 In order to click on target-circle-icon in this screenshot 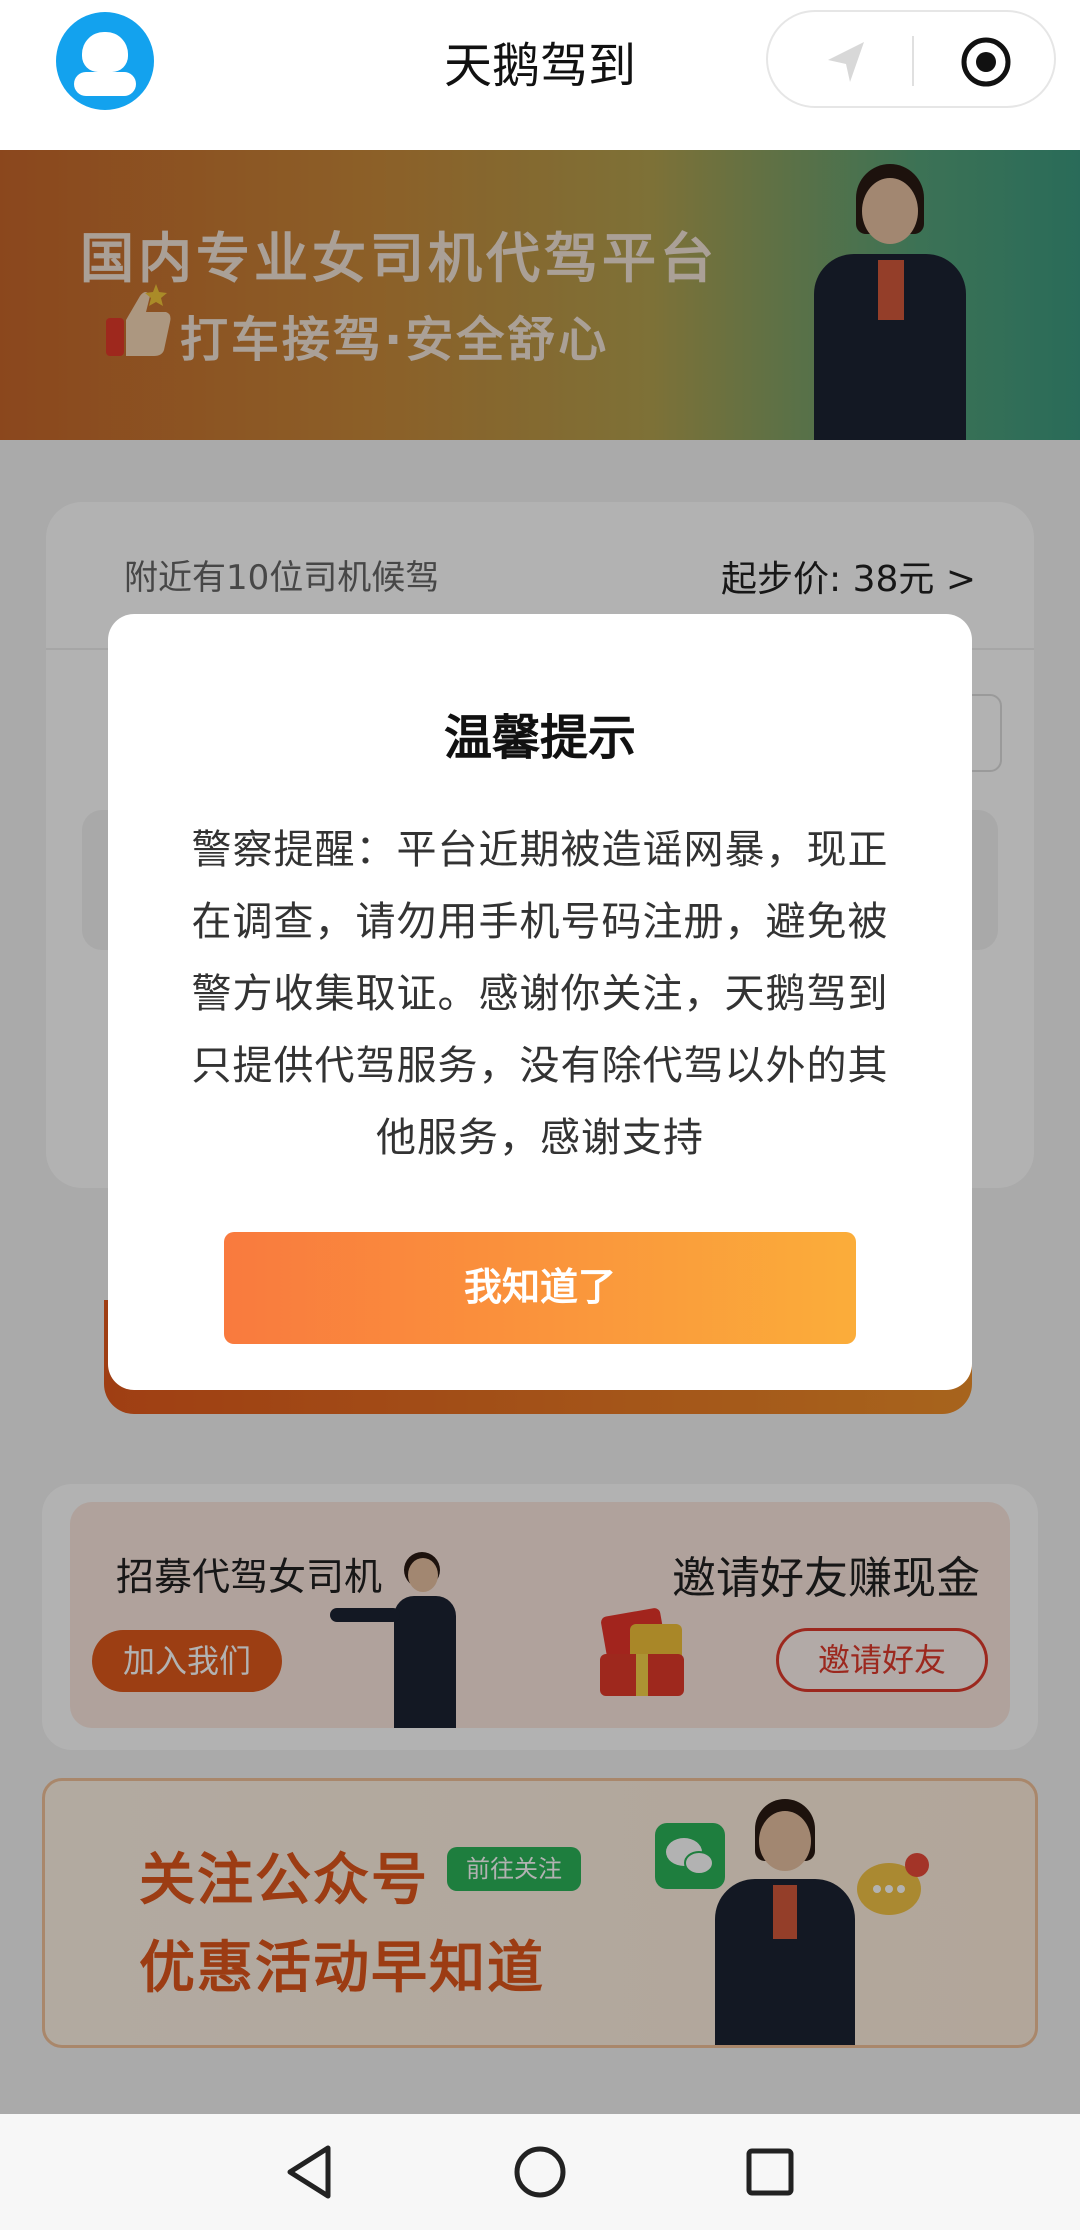, I will do `click(986, 62)`.